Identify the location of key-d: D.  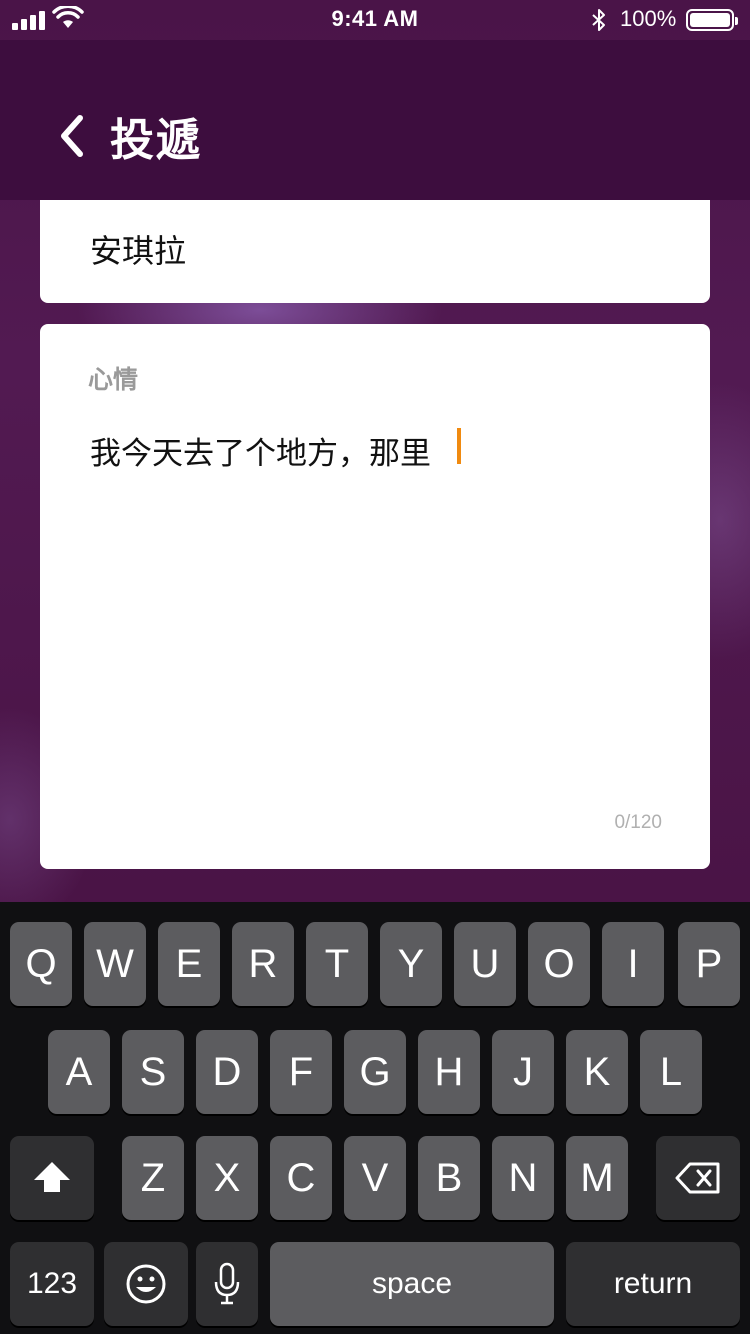
(227, 1072).